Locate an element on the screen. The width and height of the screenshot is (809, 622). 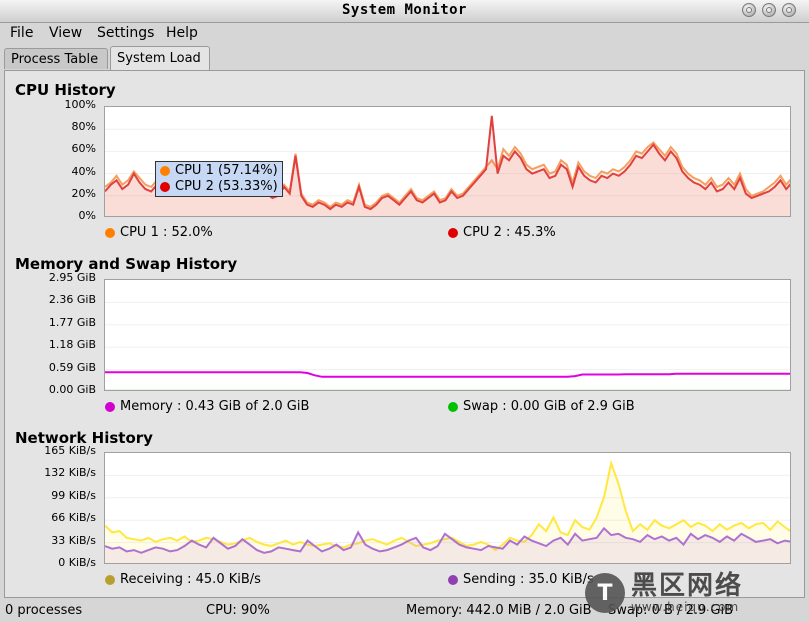
swap-legend-label: Swap : 0.00 GiB of 2.9 GiB is located at coordinates (549, 406).